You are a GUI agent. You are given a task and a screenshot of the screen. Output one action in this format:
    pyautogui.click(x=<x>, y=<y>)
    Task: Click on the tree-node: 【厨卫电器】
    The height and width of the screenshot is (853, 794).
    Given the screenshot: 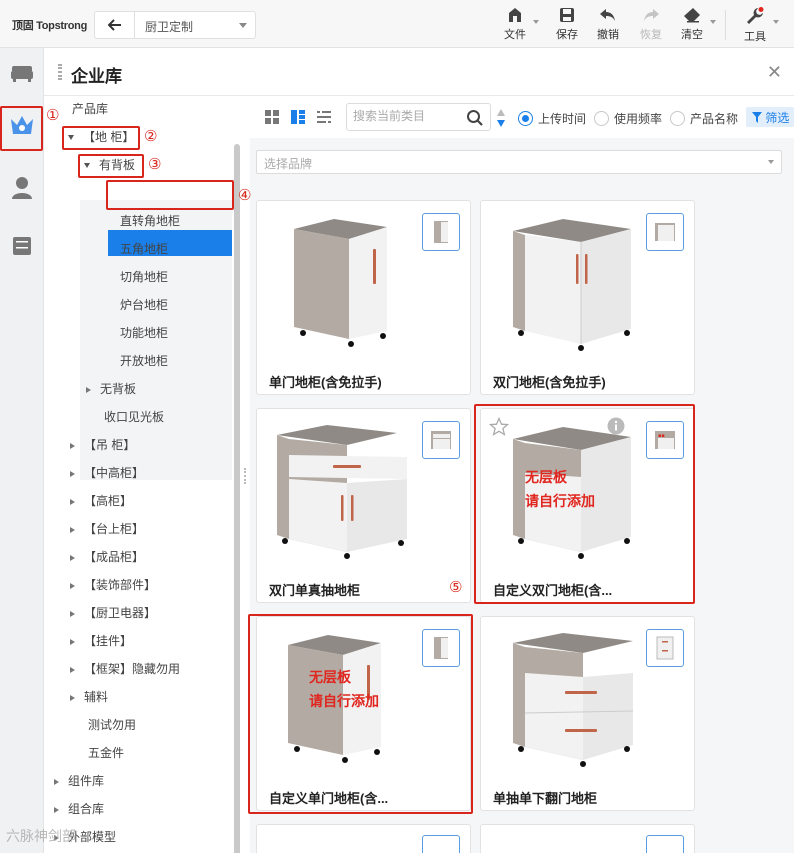 What is the action you would take?
    pyautogui.click(x=113, y=613)
    